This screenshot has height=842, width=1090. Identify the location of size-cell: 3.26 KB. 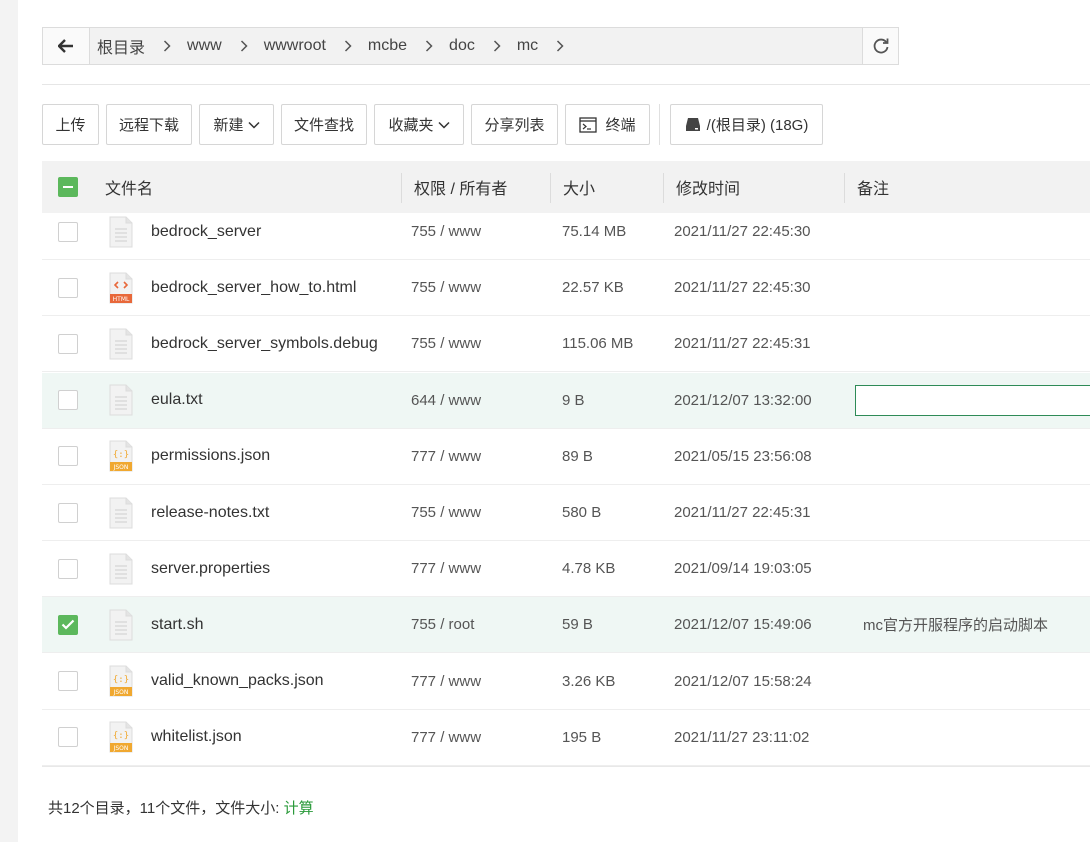
(589, 681).